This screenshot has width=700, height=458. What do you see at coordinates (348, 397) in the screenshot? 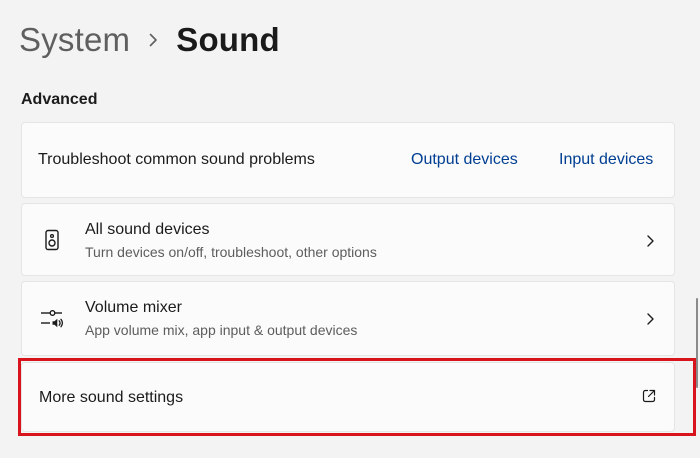
I see `more-sound-settings-row: More sound settings` at bounding box center [348, 397].